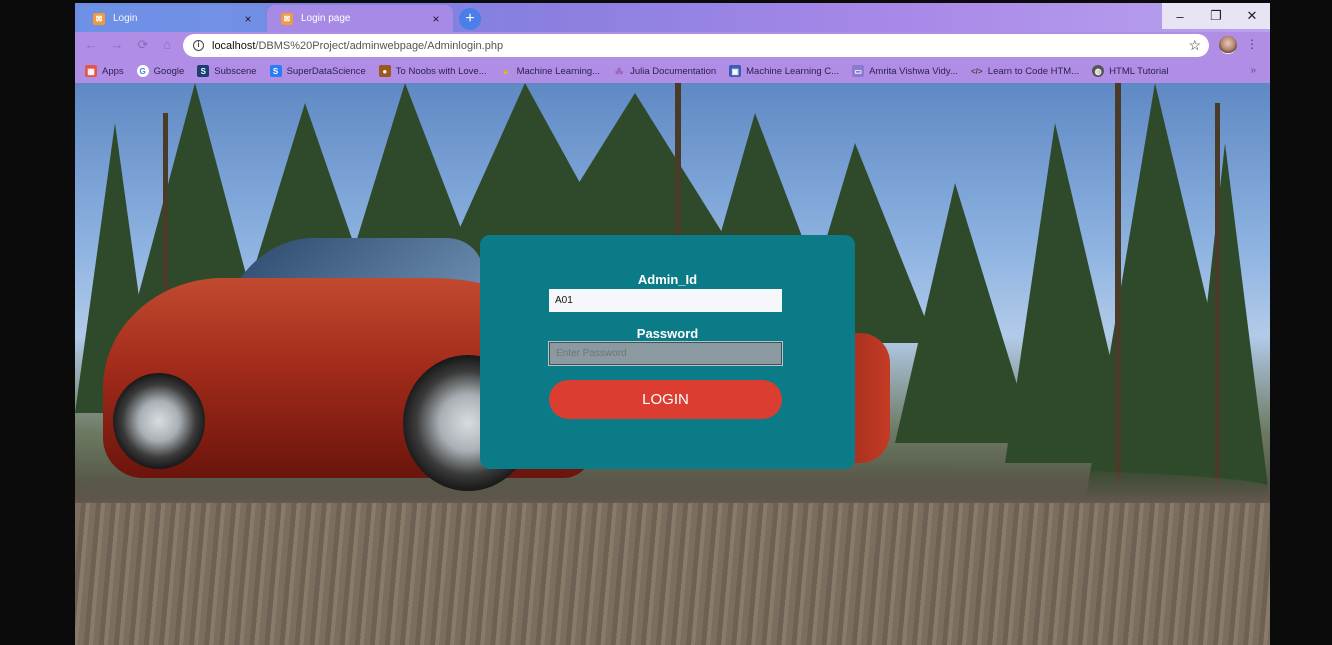 This screenshot has height=645, width=1332. Describe the element at coordinates (1098, 71) in the screenshot. I see `globe-icon: ◍` at that location.